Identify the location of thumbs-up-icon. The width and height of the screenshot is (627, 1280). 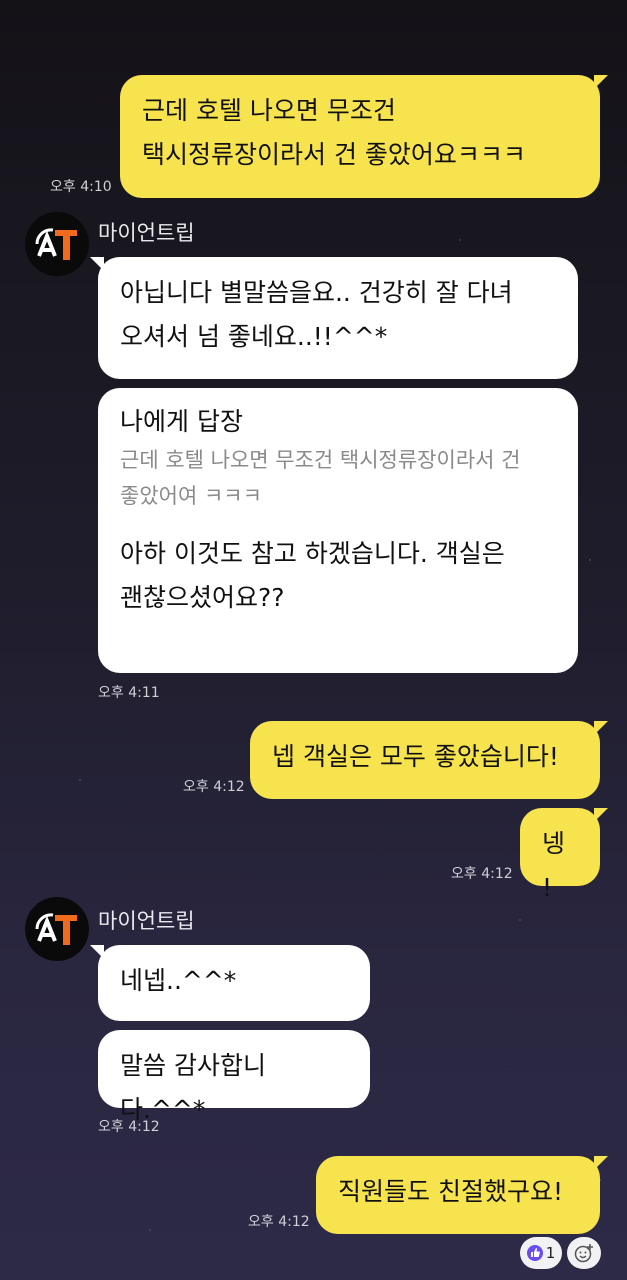
(534, 1253).